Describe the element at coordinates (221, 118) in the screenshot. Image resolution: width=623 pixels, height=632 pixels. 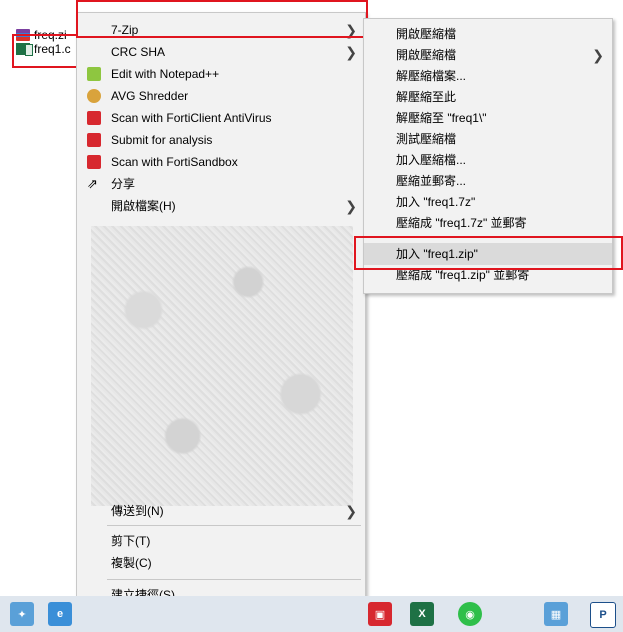
I see `menu-item-forticlient-scan: Scan with FortiClient AntiVirus` at that location.